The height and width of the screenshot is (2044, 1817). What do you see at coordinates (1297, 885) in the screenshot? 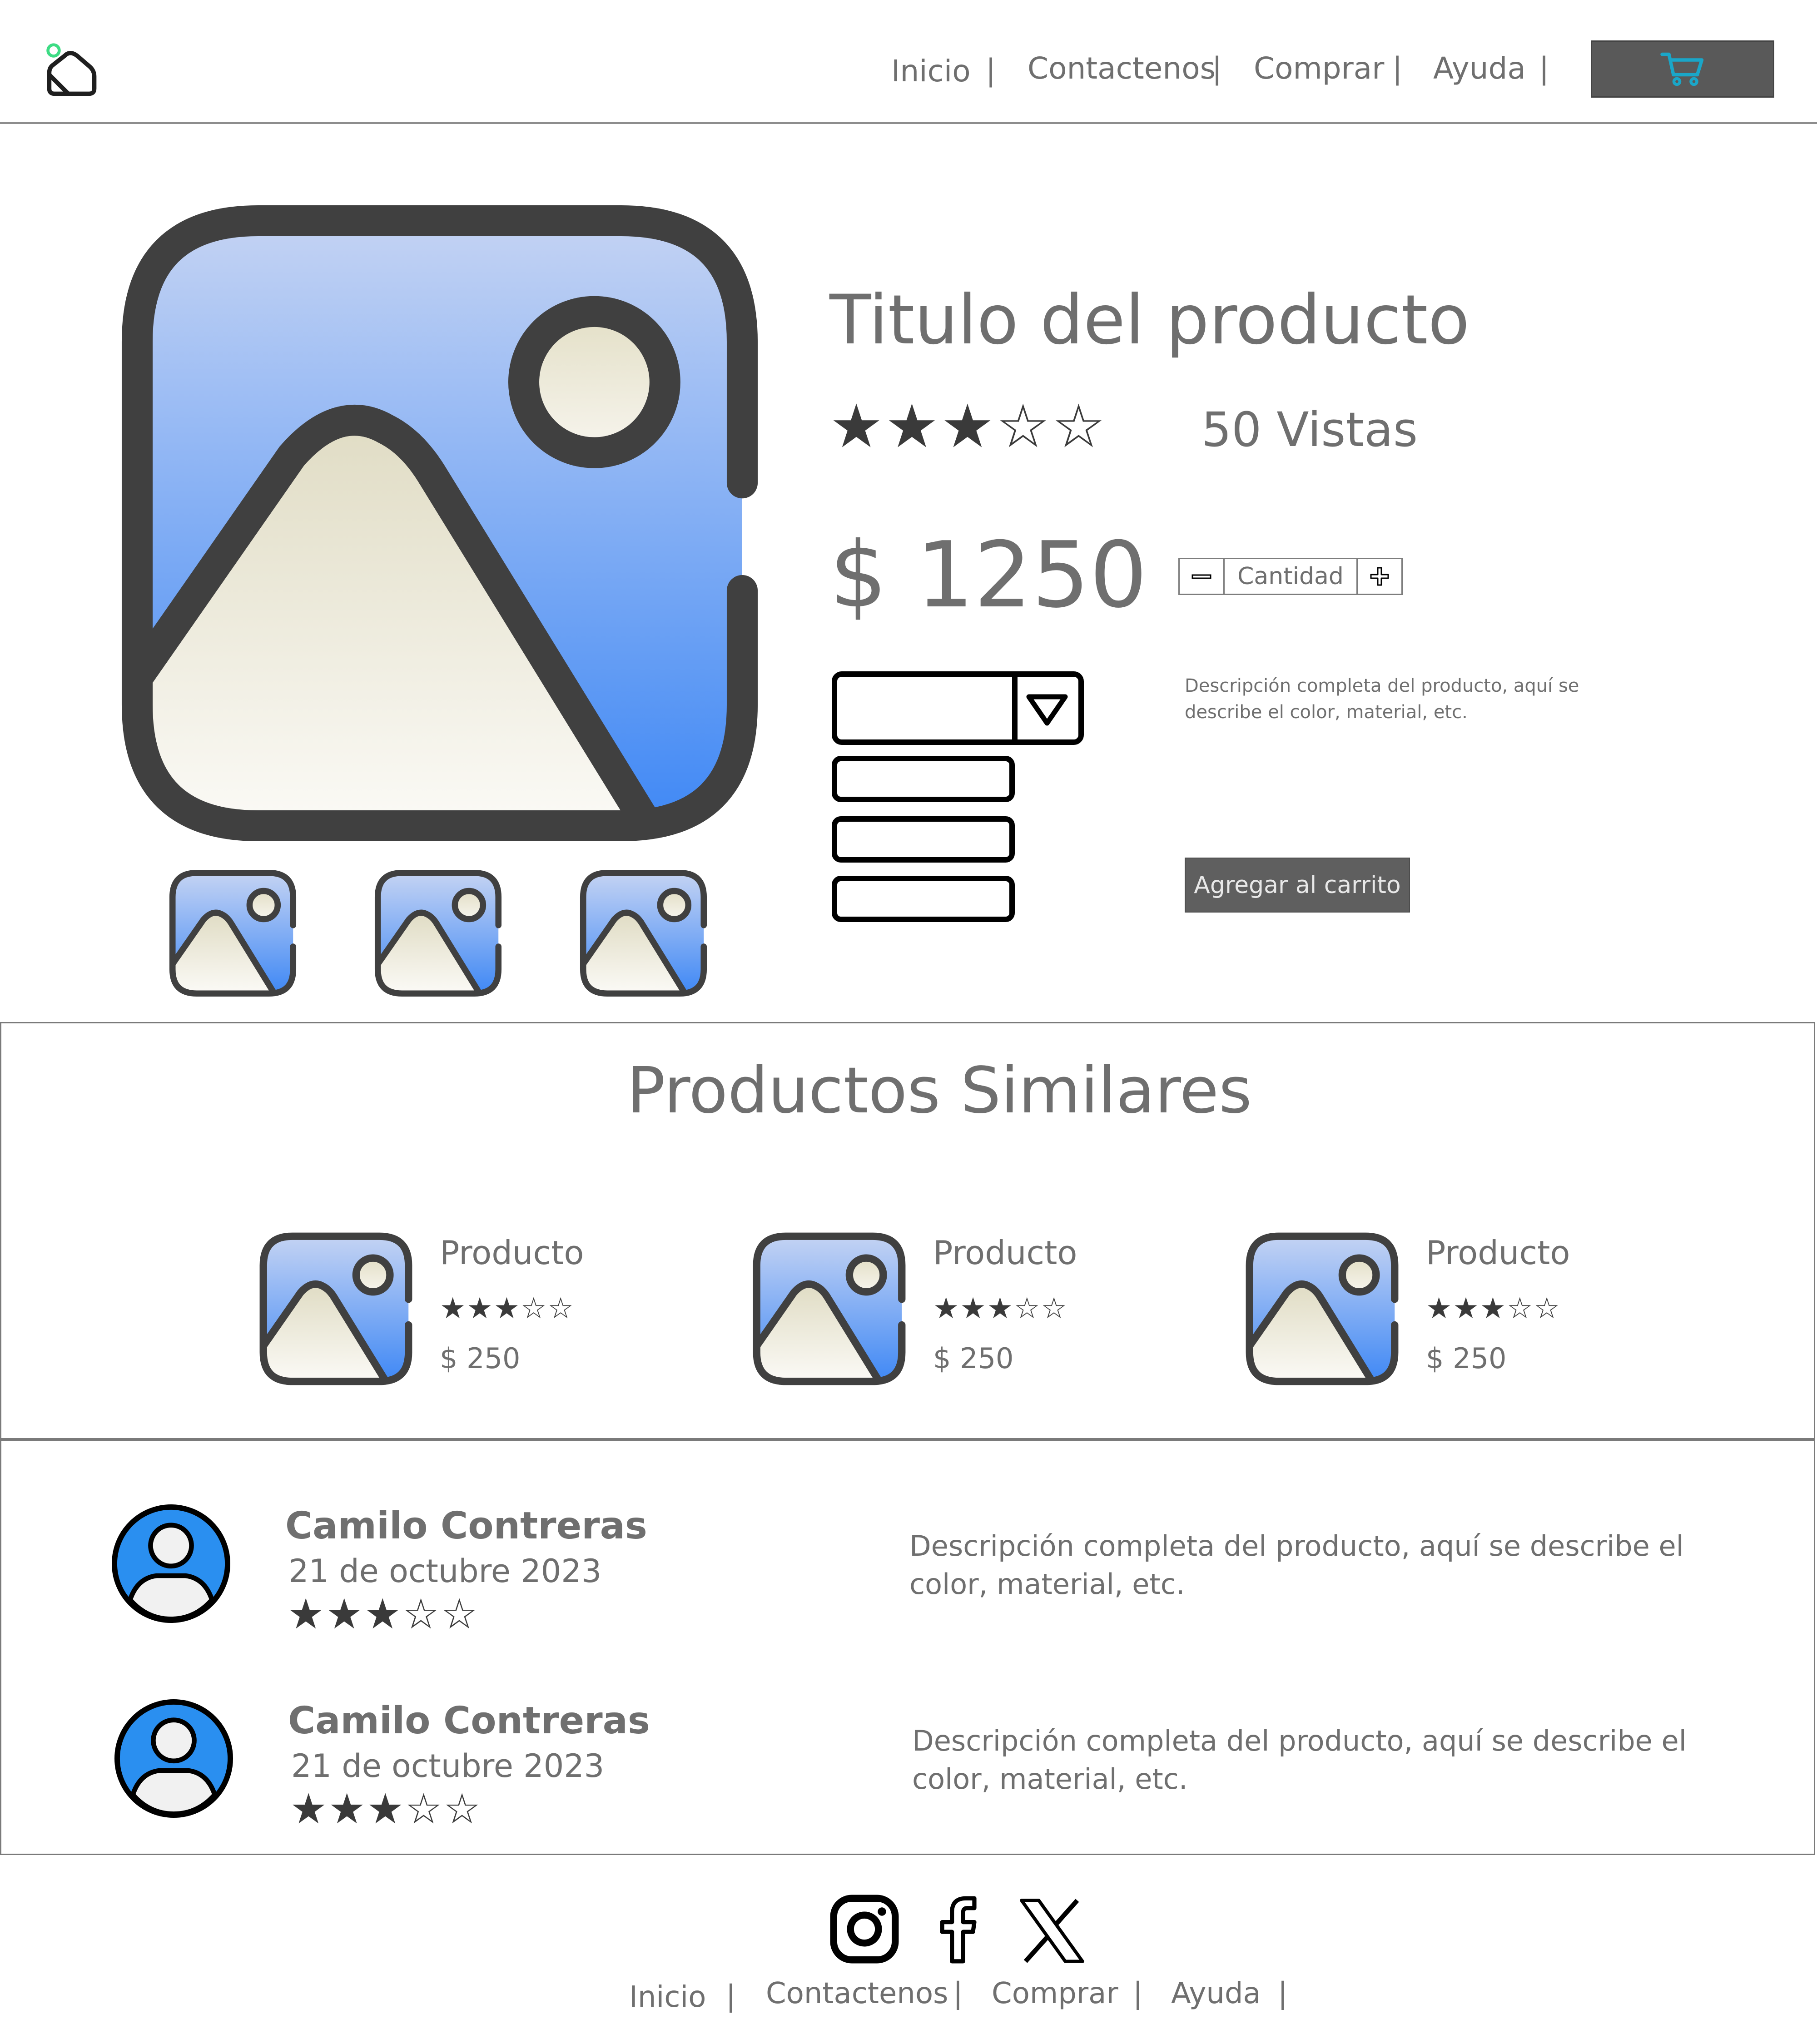
I see `add-to-cart-button: Agregar al carrito` at bounding box center [1297, 885].